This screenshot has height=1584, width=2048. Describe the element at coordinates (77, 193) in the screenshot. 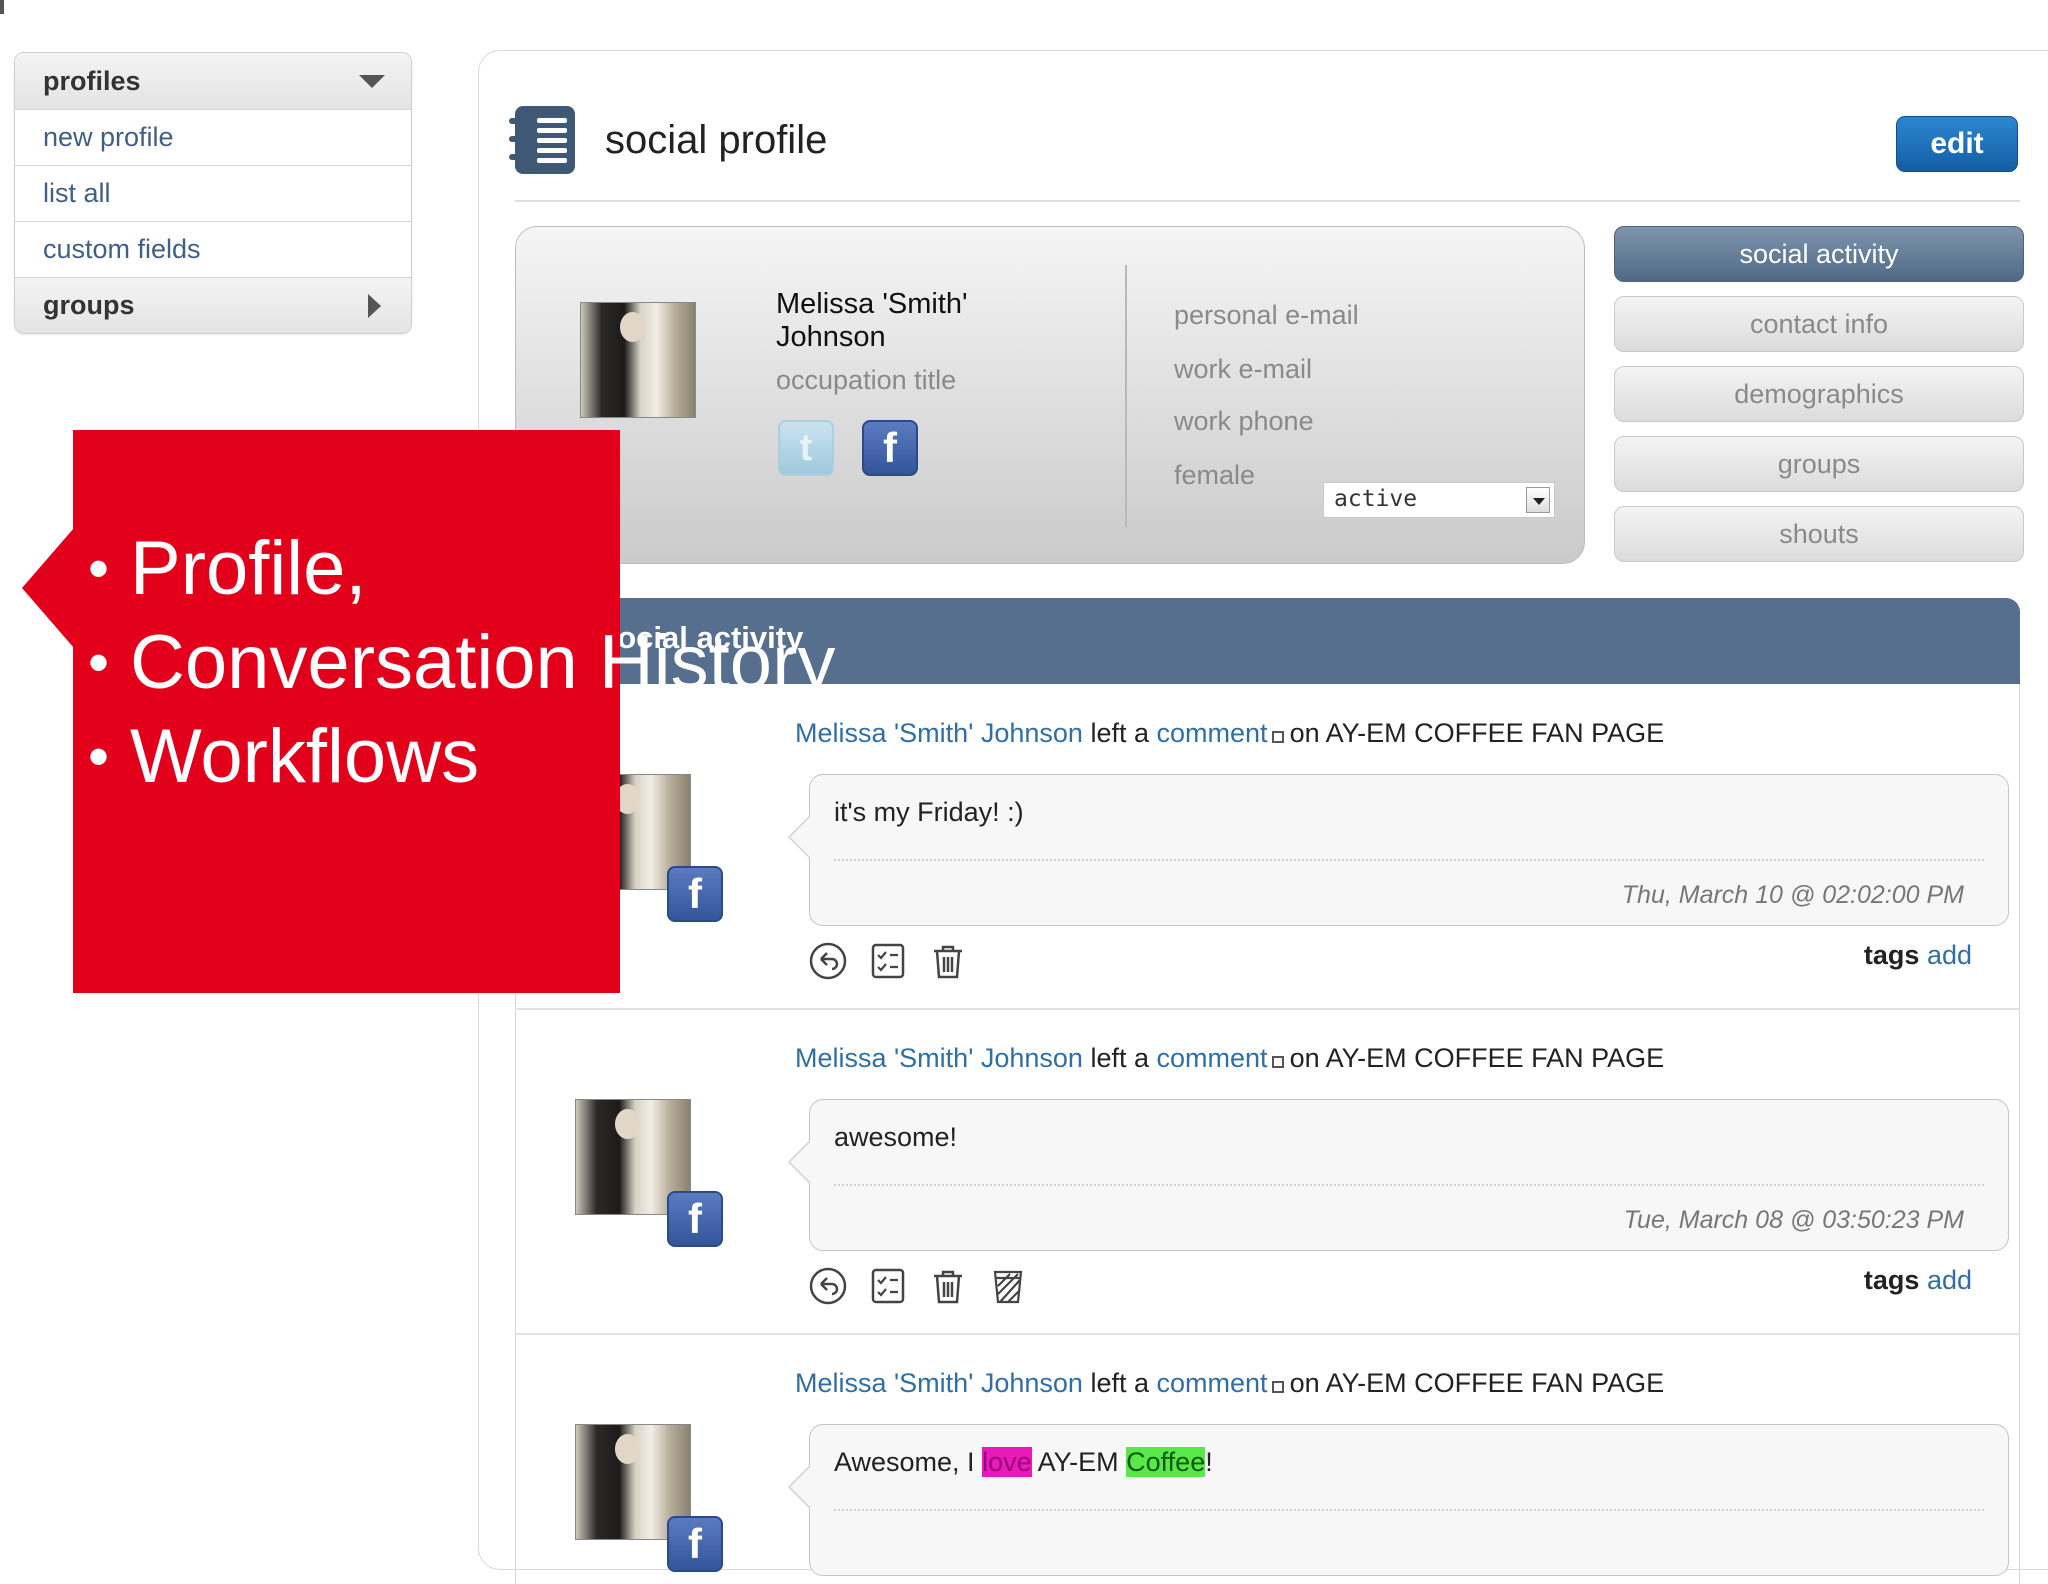

I see `list-all-label: list all` at that location.